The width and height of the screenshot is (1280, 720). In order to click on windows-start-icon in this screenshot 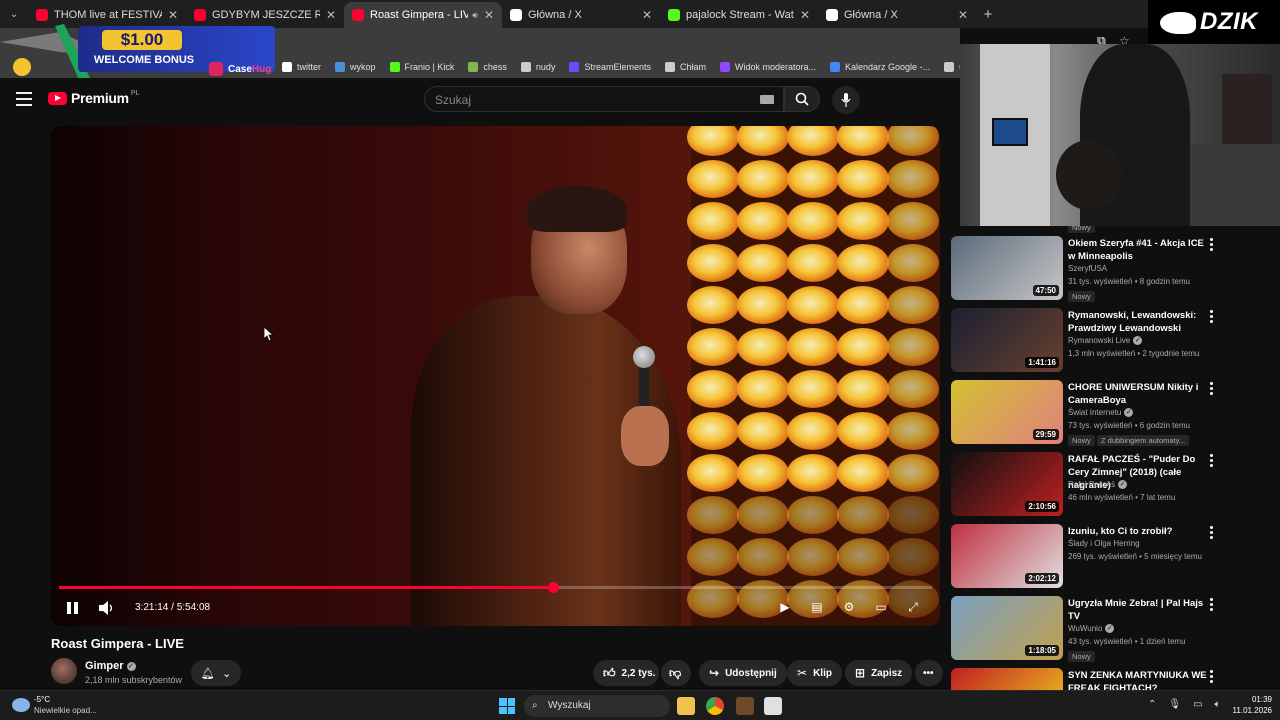, I will do `click(507, 706)`.